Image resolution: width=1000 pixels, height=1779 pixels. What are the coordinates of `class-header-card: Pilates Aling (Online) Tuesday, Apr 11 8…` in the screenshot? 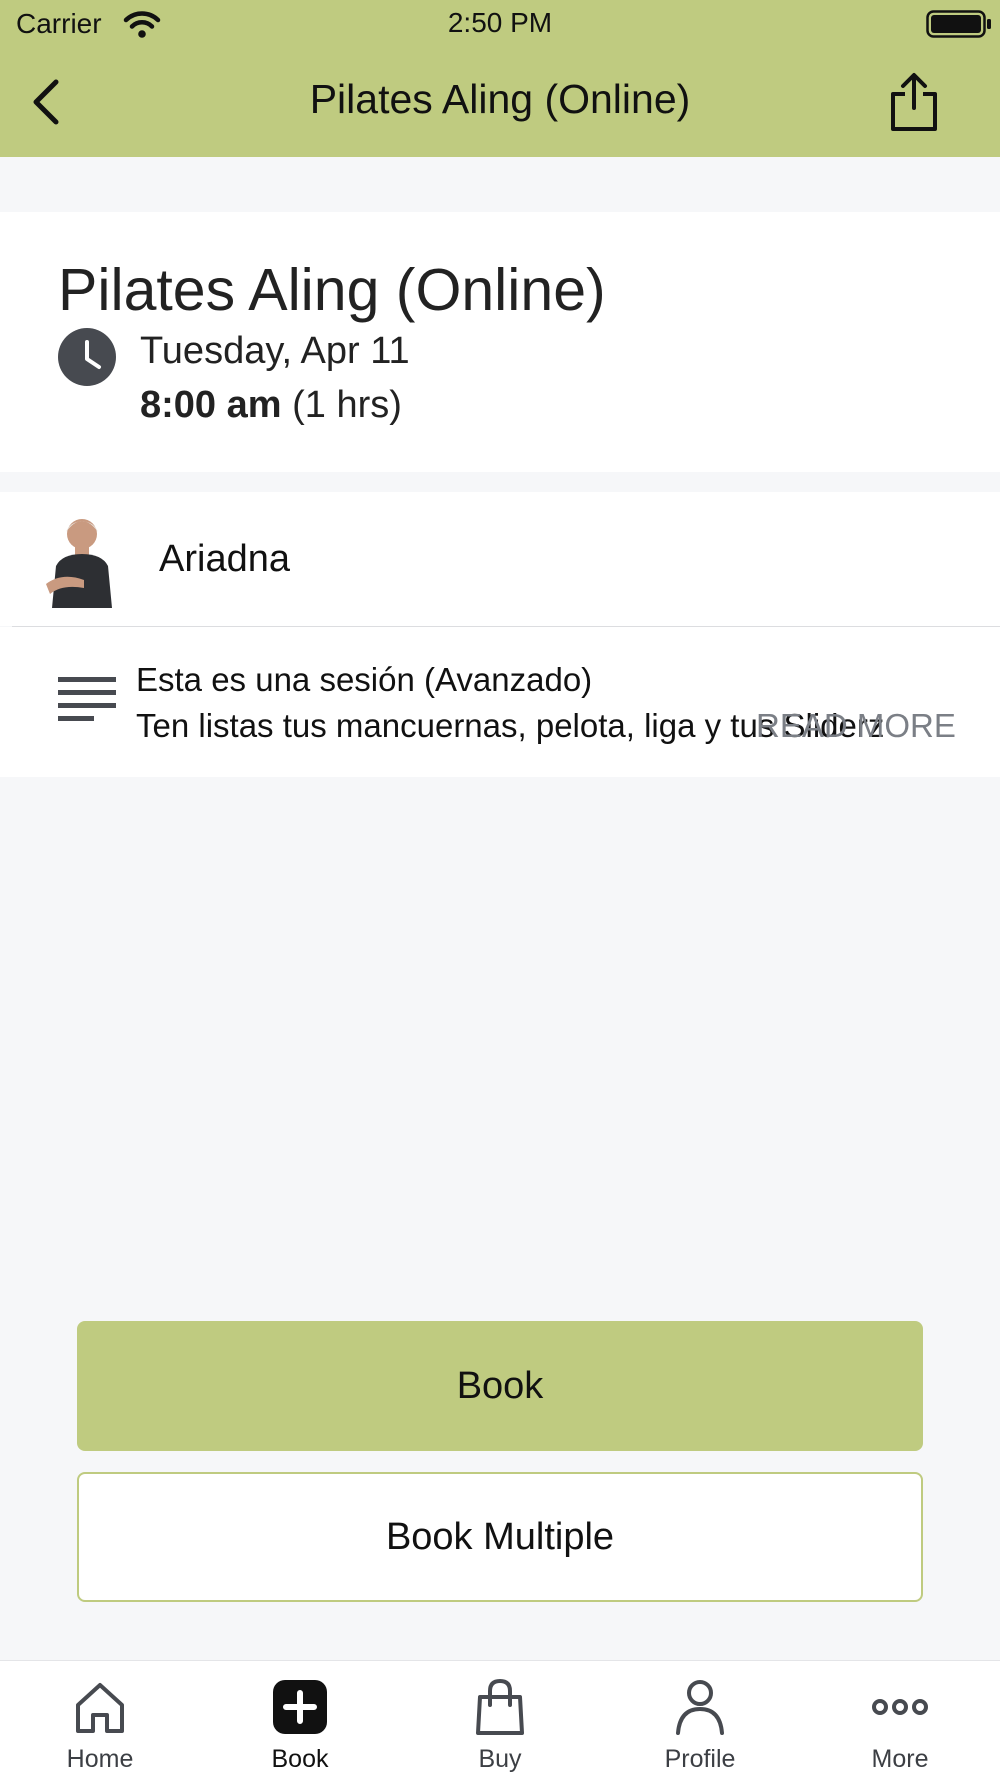 It's located at (500, 342).